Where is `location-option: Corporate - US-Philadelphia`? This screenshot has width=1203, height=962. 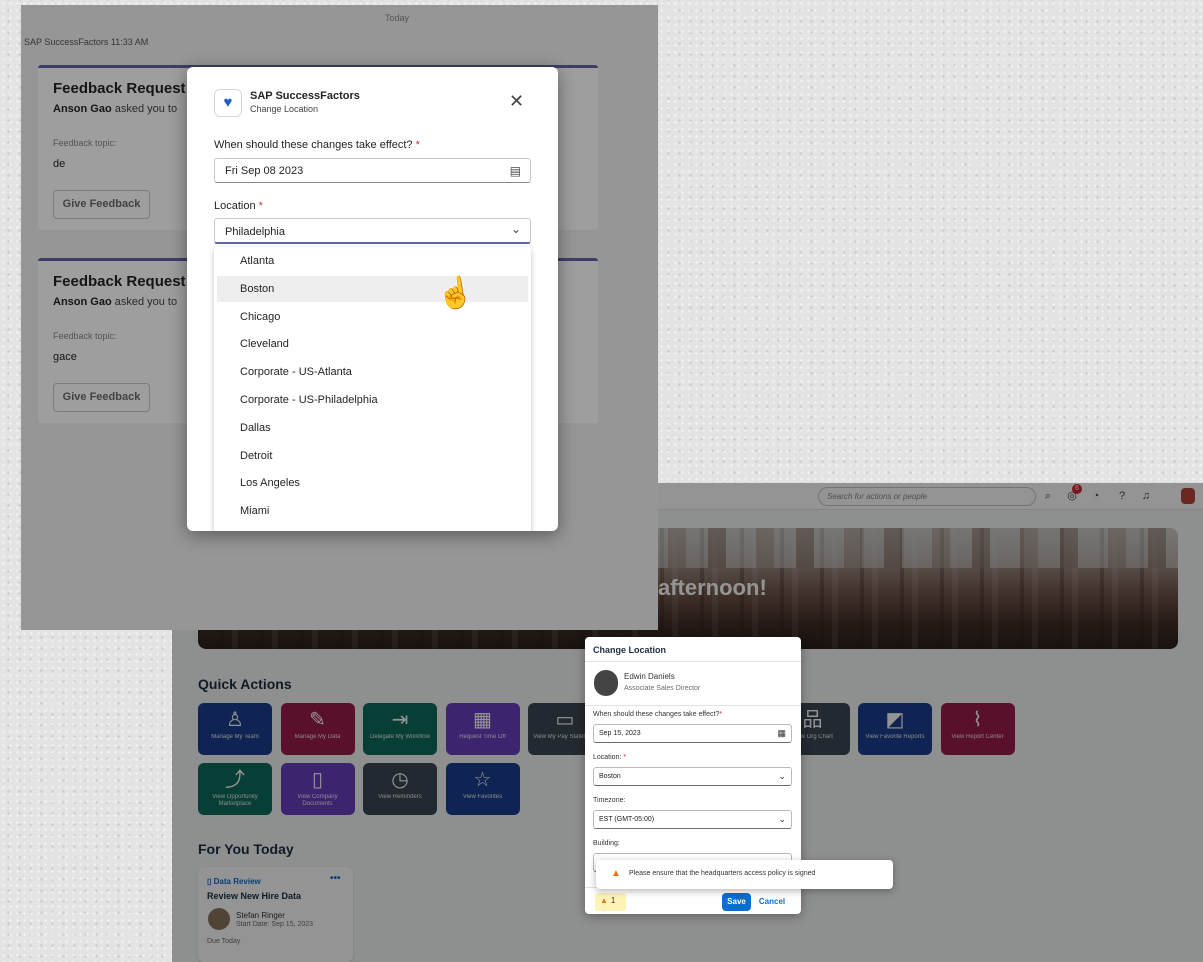
location-option: Corporate - US-Philadelphia is located at coordinates (372, 400).